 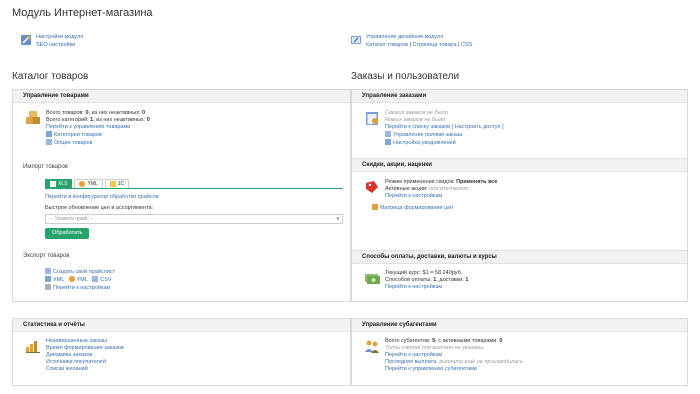 I want to click on tools-icon, so click(x=26, y=40).